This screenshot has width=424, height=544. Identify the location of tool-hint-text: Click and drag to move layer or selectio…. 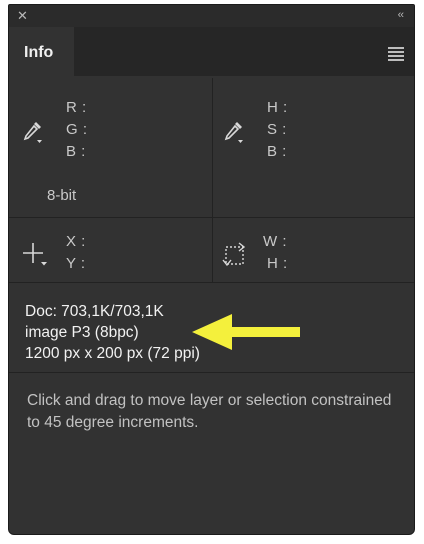
(209, 411).